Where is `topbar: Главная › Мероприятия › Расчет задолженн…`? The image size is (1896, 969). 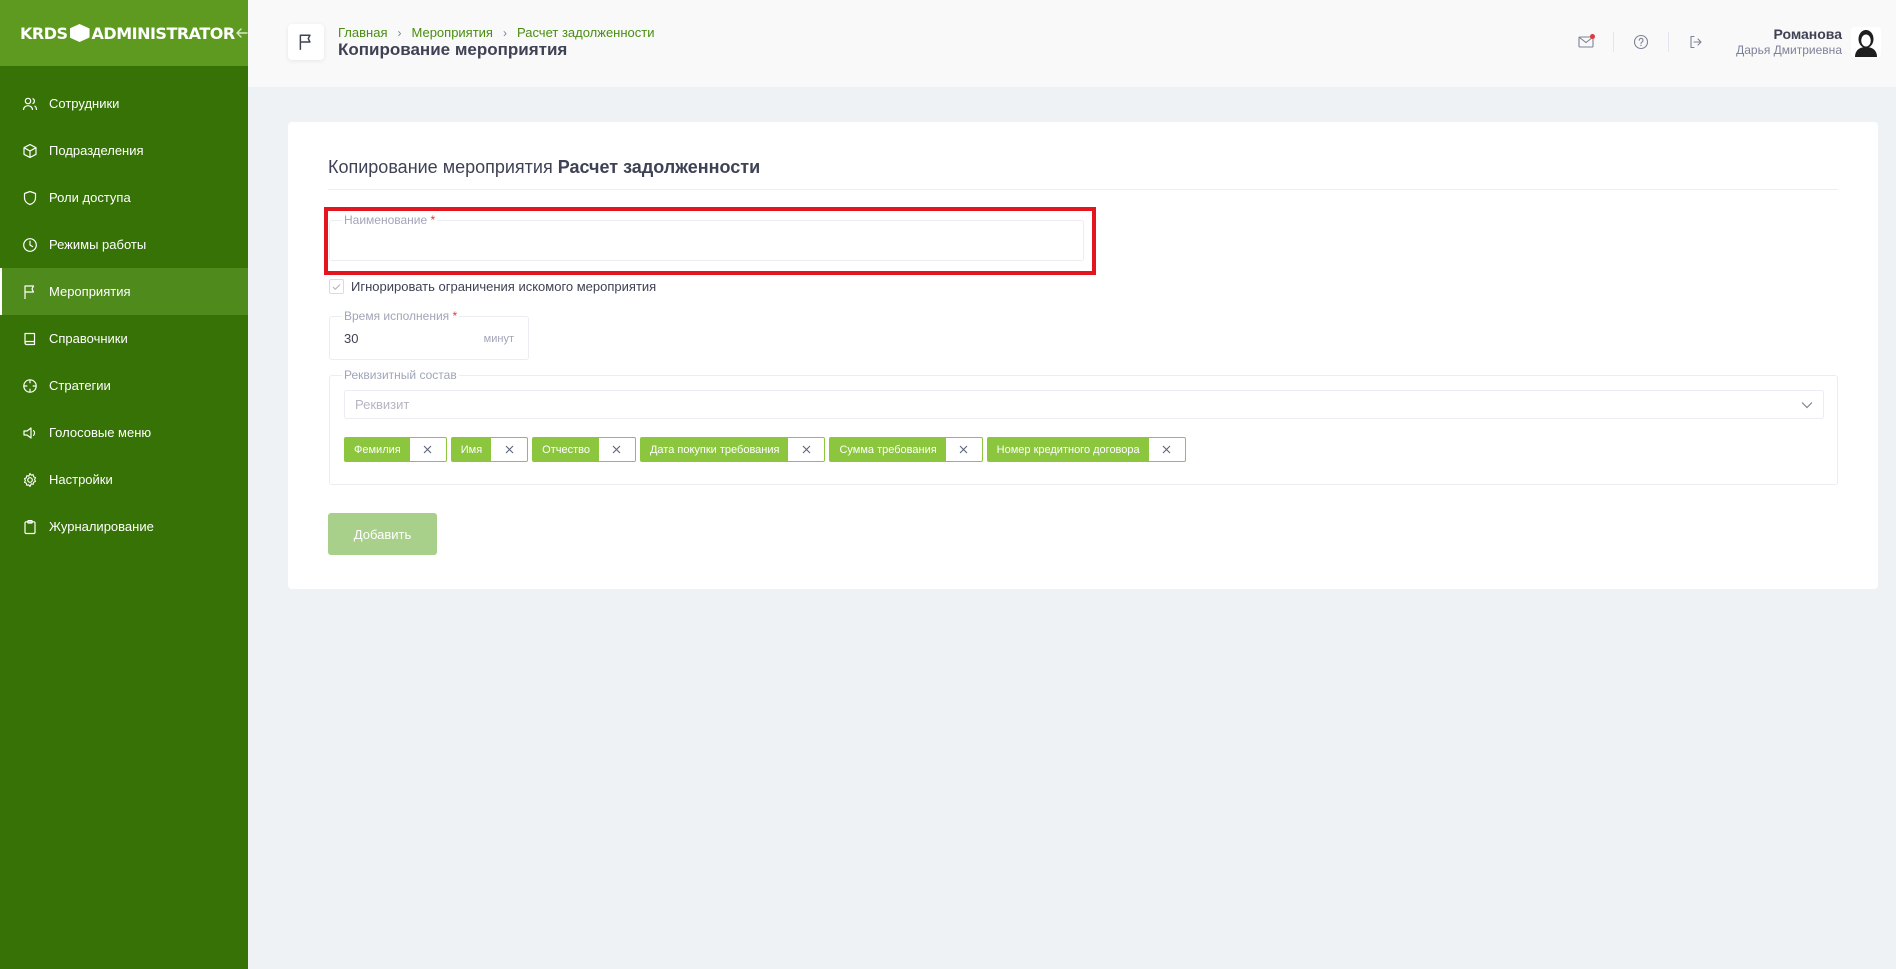
topbar: Главная › Мероприятия › Расчет задолженн… is located at coordinates (1072, 43).